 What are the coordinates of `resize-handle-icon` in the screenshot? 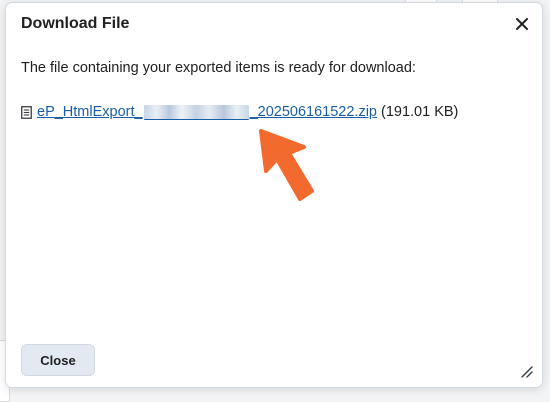 It's located at (527, 372).